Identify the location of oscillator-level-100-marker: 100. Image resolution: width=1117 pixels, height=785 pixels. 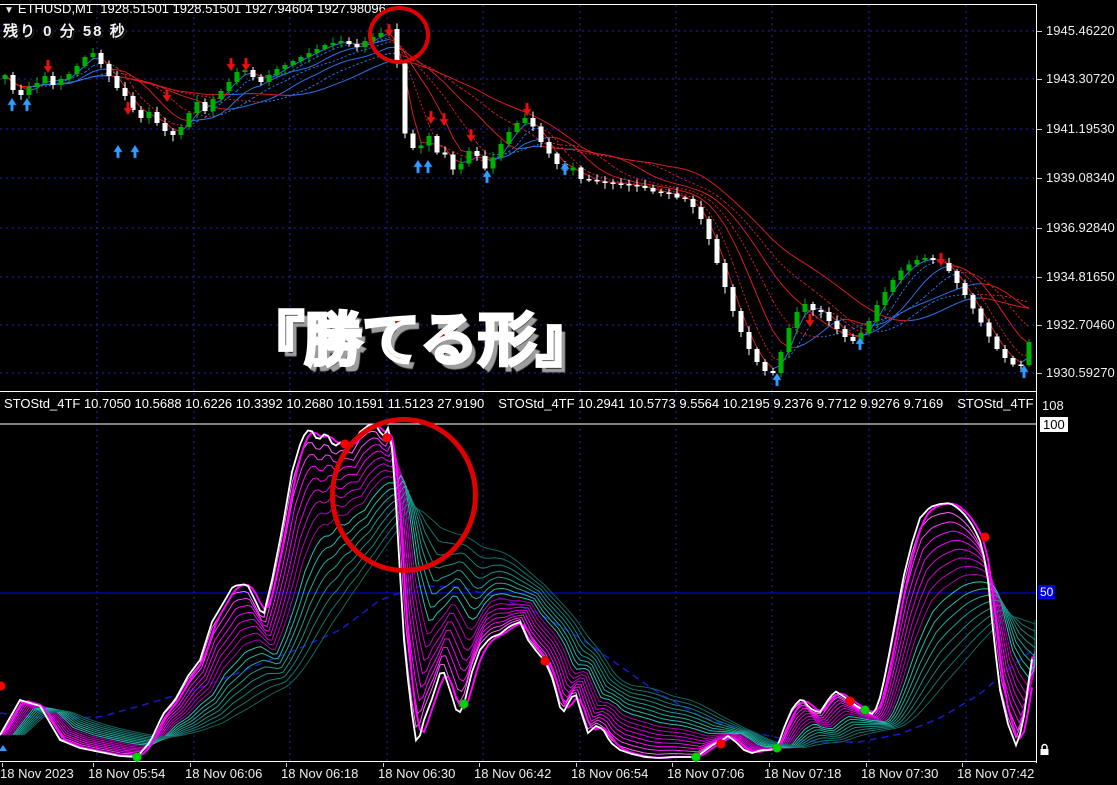
(1054, 424).